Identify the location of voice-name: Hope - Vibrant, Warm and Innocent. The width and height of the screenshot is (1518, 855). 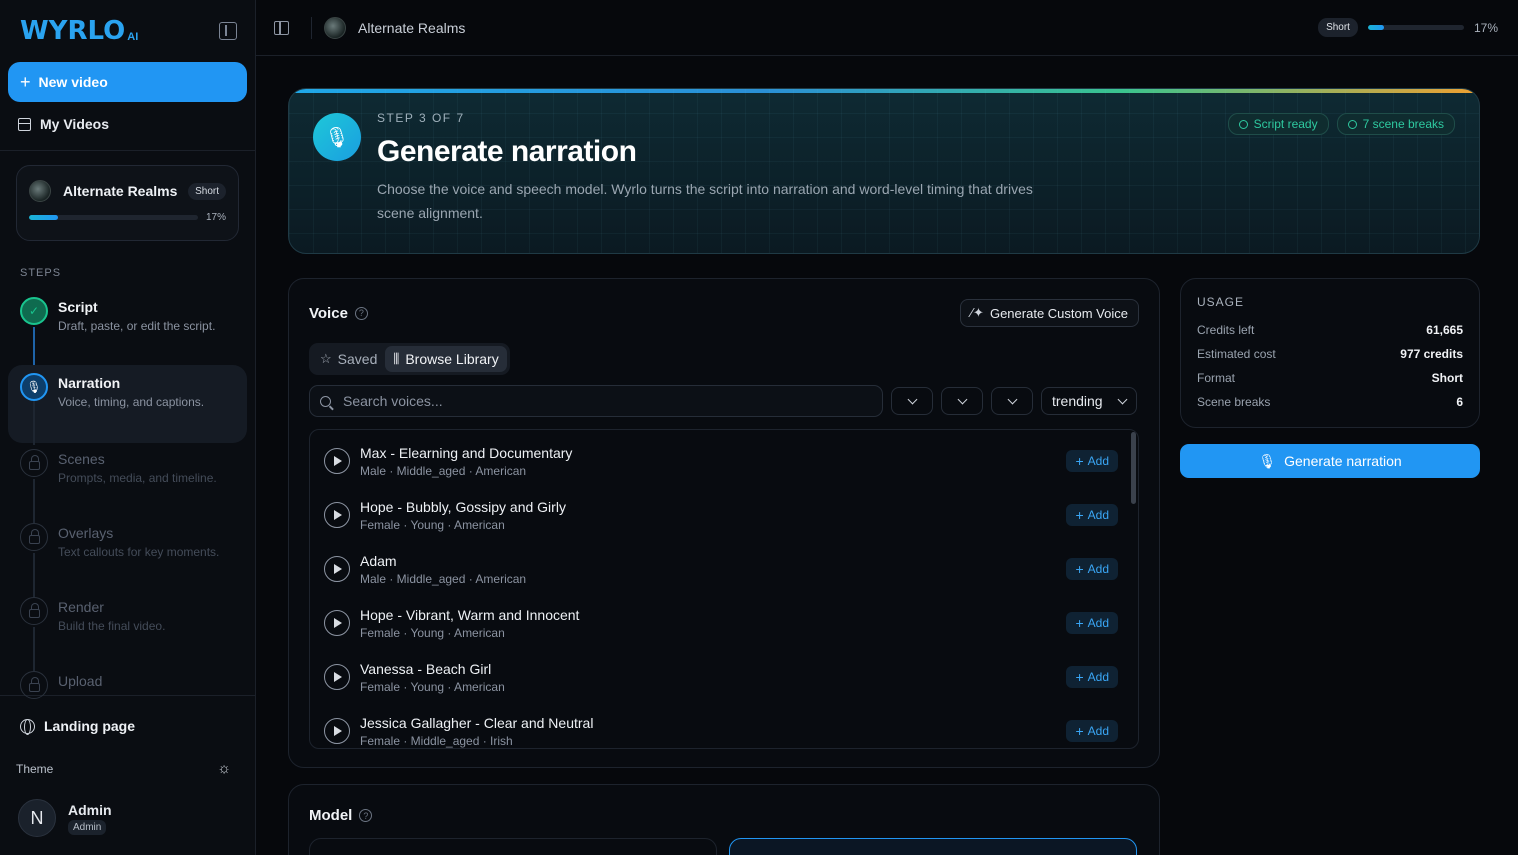
(470, 614).